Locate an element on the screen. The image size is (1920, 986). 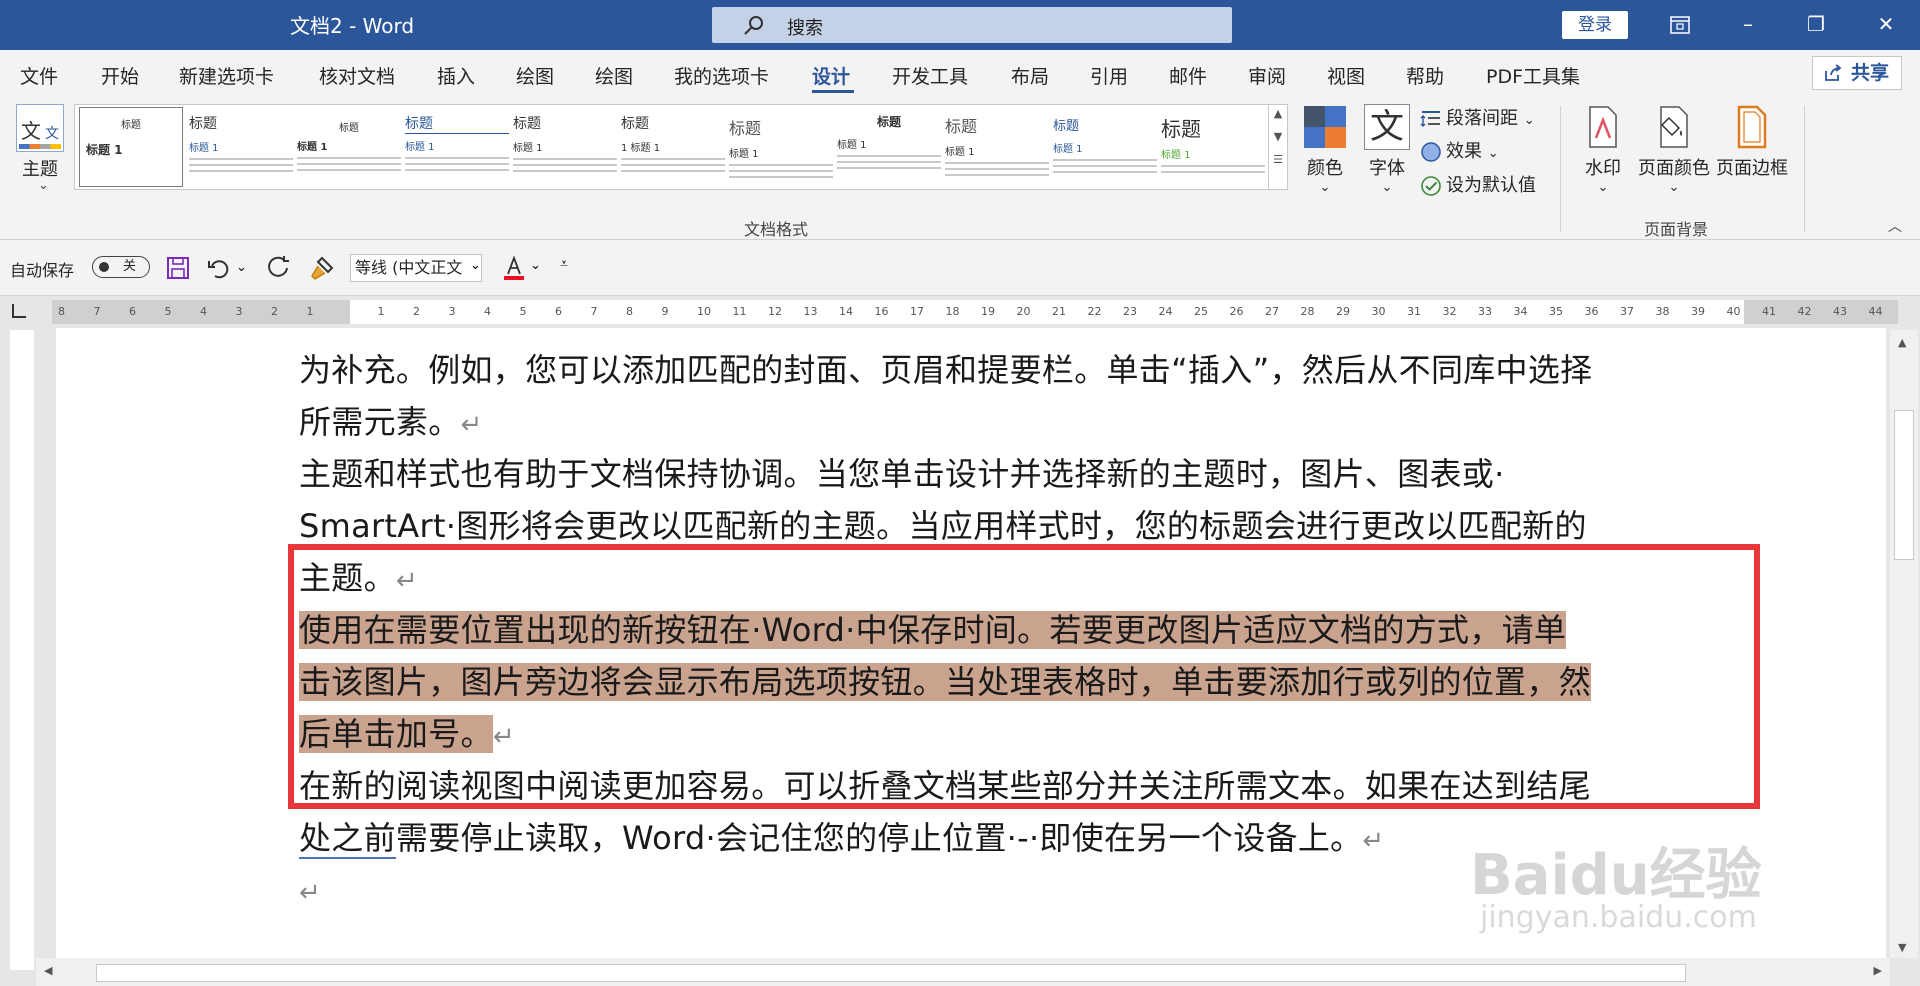
scroll-up-icon: ▲ is located at coordinates (1902, 342).